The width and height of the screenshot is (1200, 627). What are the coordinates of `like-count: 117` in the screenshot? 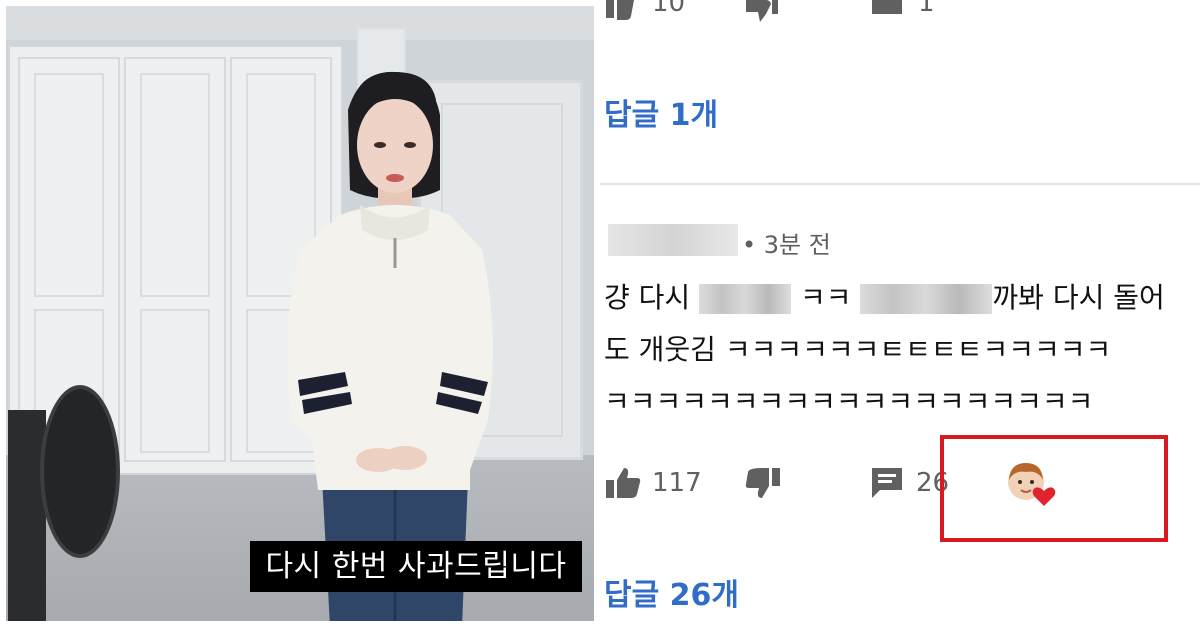 It's located at (677, 483).